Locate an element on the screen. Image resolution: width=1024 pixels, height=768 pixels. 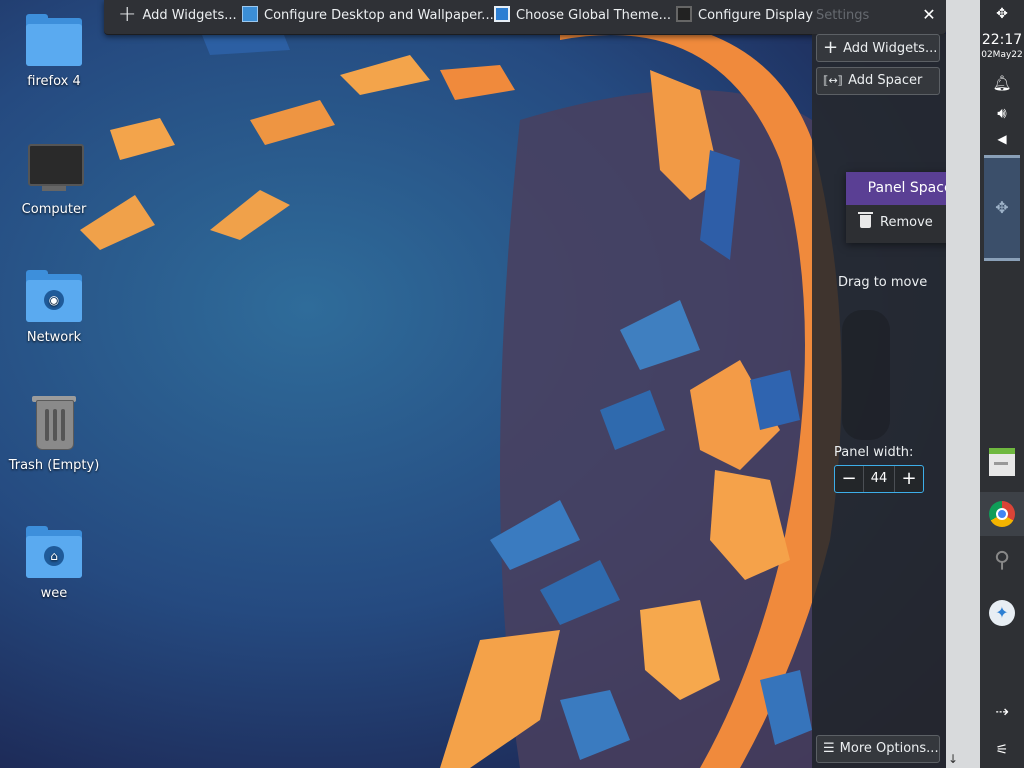
display-icon is located at coordinates (684, 14).